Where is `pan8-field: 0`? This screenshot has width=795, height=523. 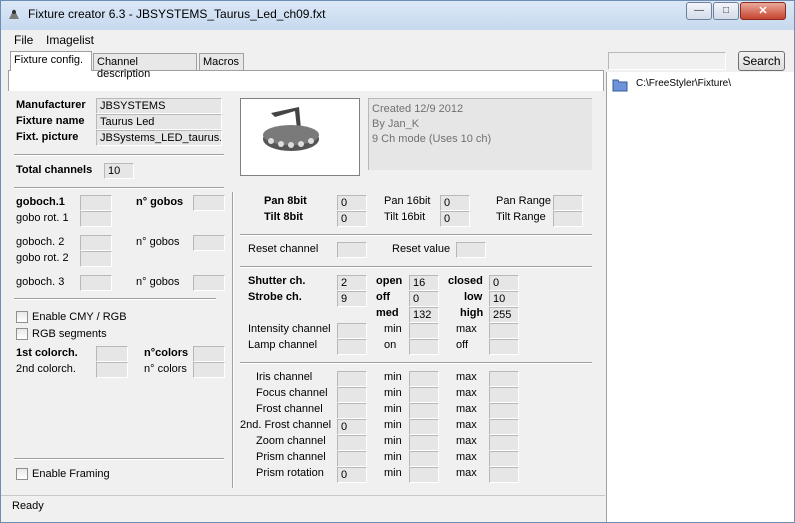
pan8-field: 0 is located at coordinates (352, 203).